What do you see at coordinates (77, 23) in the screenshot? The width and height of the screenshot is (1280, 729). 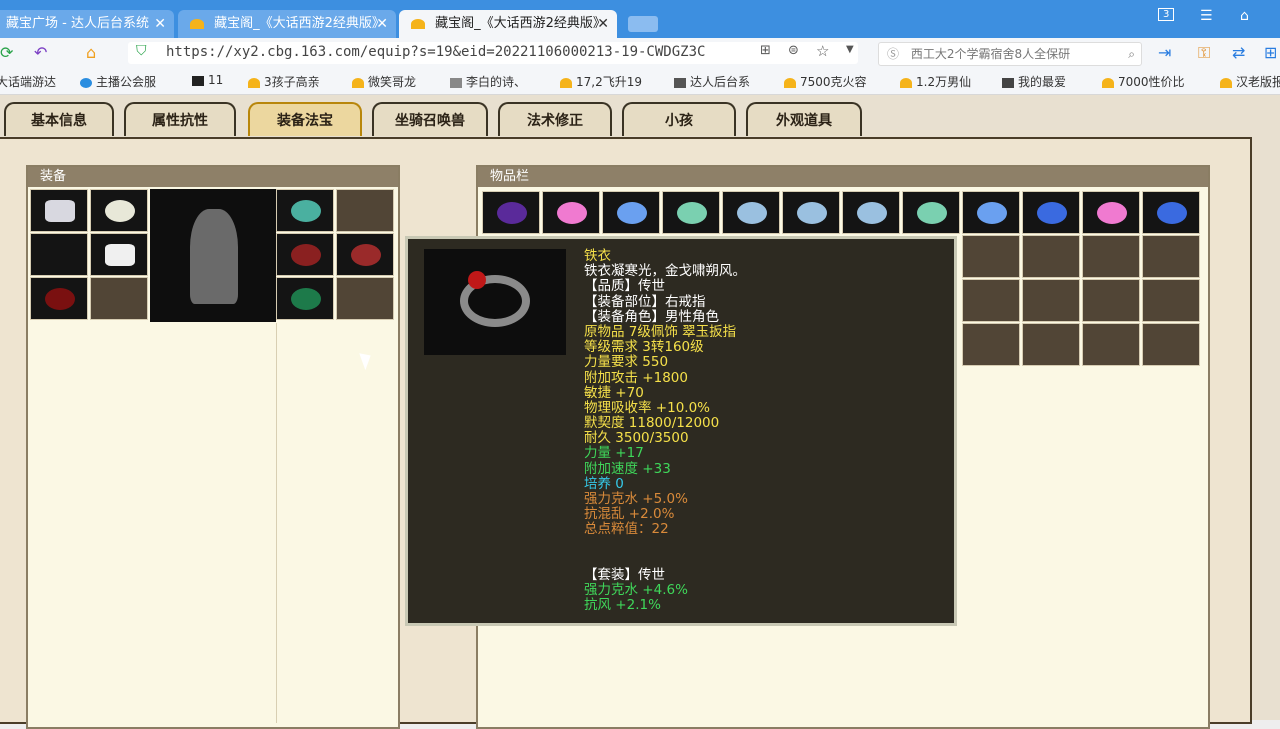 I see `tab-title: 藏宝广场 - 达人后台系统` at bounding box center [77, 23].